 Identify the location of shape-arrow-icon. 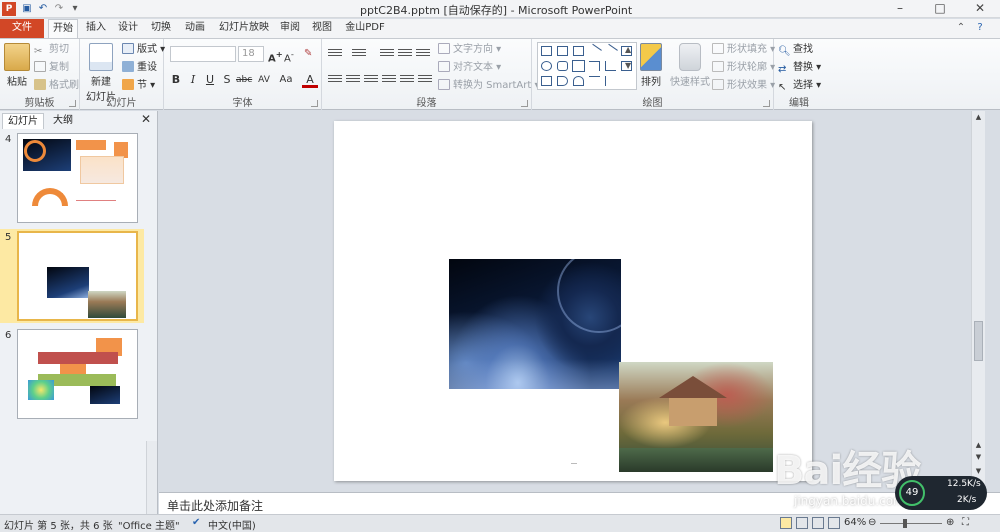
(610, 51).